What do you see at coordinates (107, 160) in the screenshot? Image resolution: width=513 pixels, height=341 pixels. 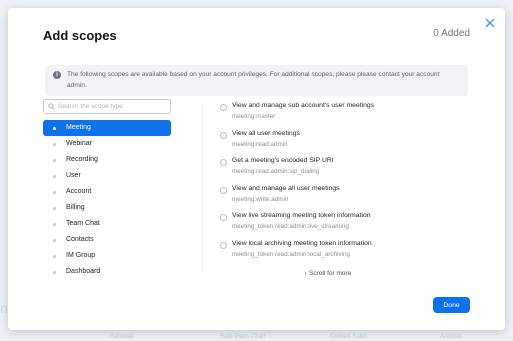 I see `category-item-recording: Recording` at bounding box center [107, 160].